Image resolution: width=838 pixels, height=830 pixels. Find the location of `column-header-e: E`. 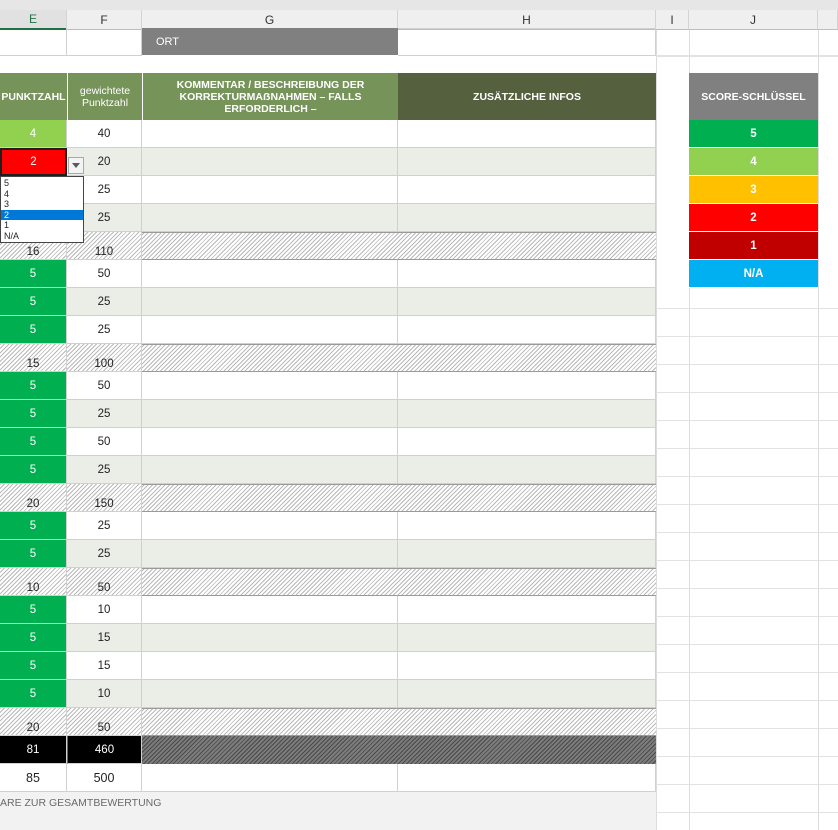

column-header-e: E is located at coordinates (33, 20).